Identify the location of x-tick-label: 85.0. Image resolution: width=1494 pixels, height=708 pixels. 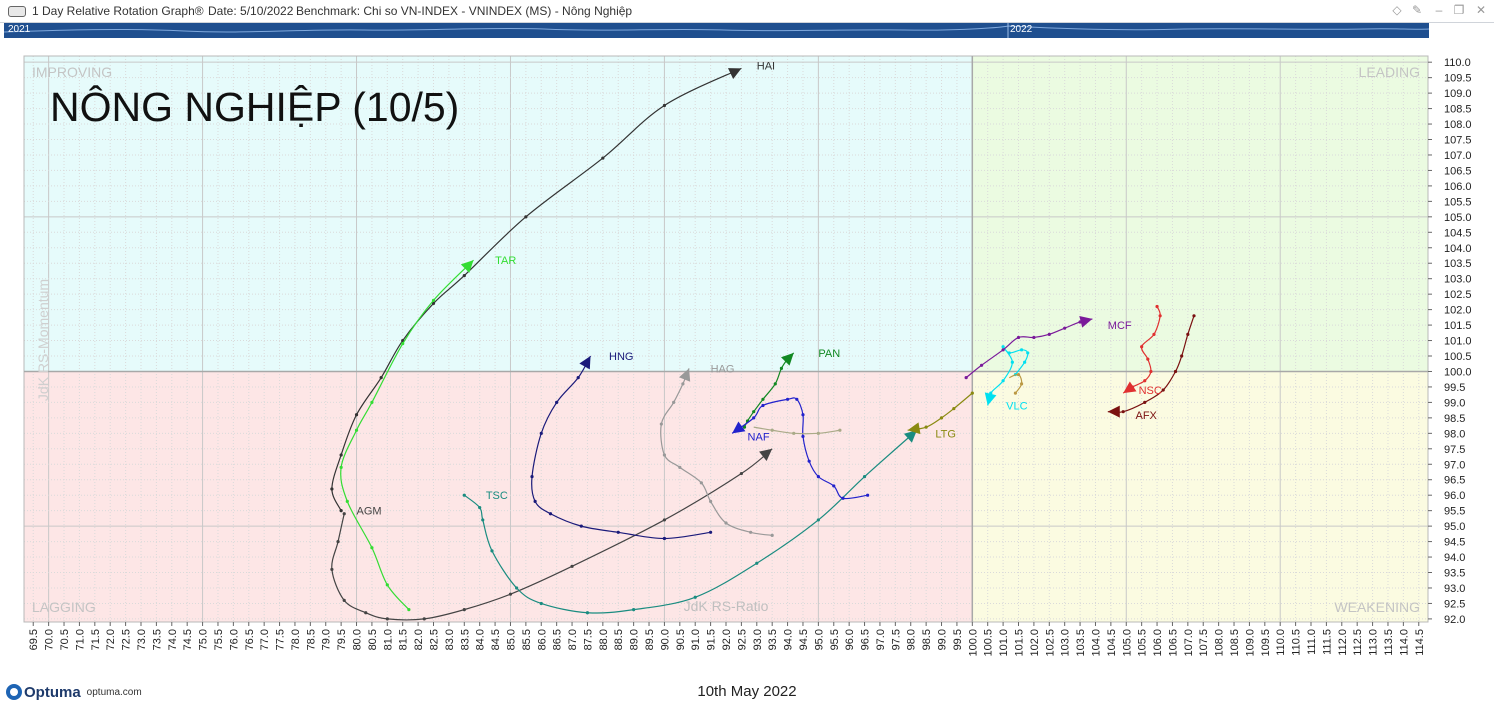
(511, 639).